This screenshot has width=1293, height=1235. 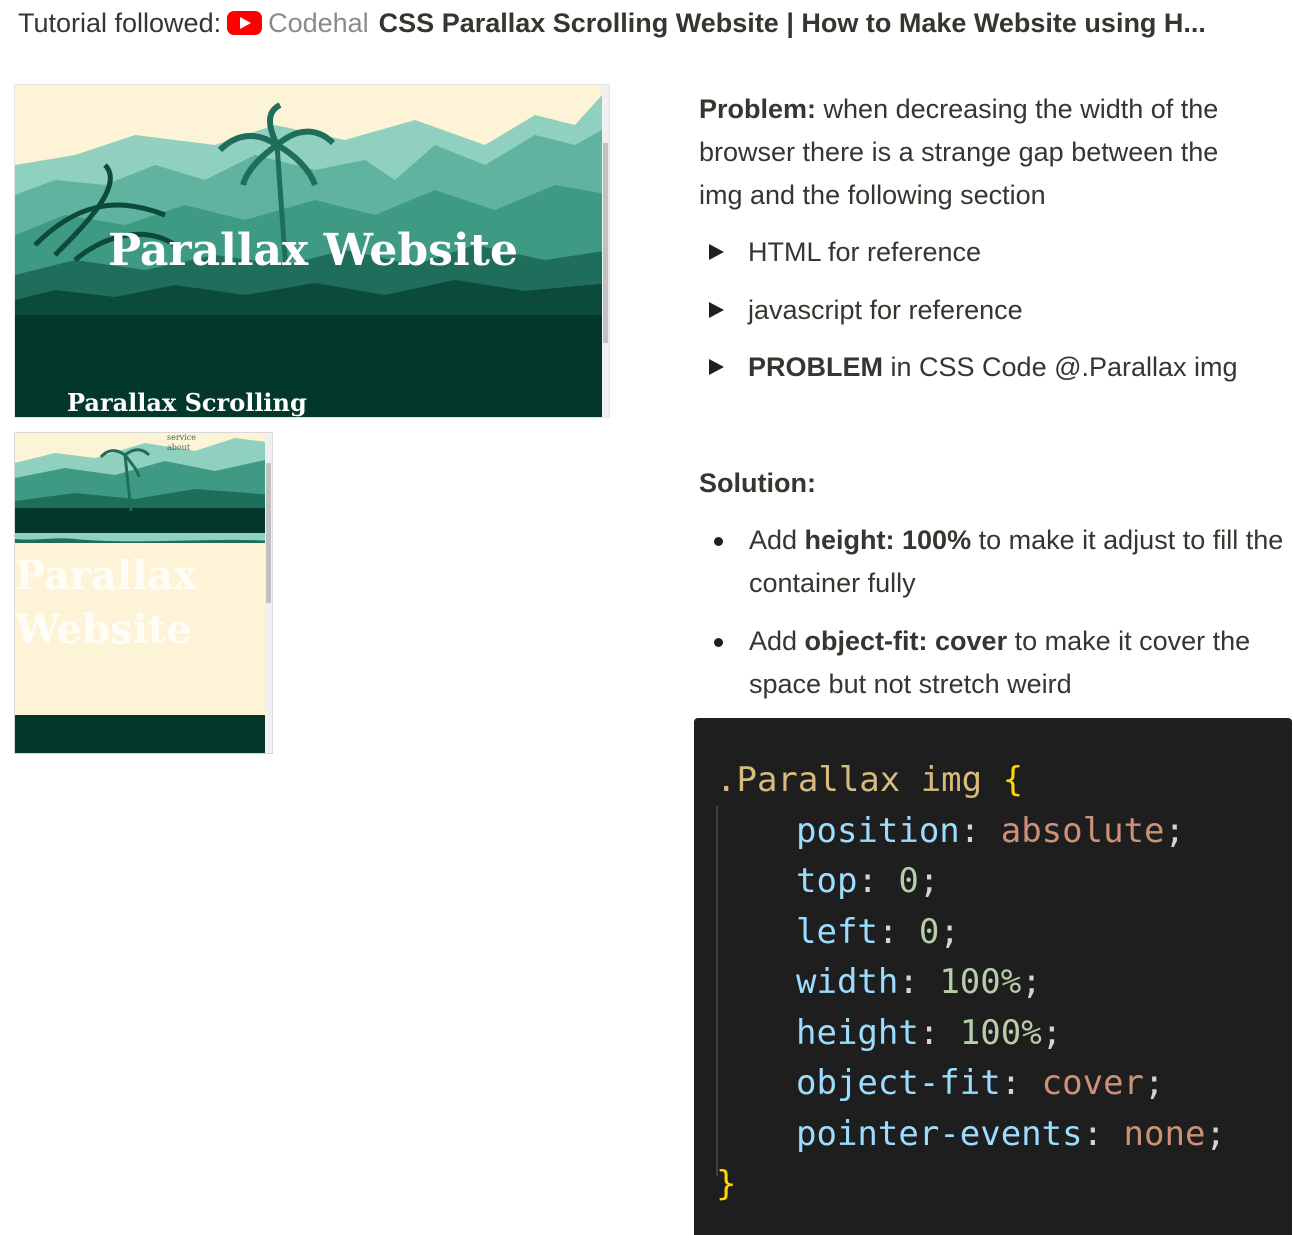 I want to click on problem-label: Problem:, so click(x=758, y=109).